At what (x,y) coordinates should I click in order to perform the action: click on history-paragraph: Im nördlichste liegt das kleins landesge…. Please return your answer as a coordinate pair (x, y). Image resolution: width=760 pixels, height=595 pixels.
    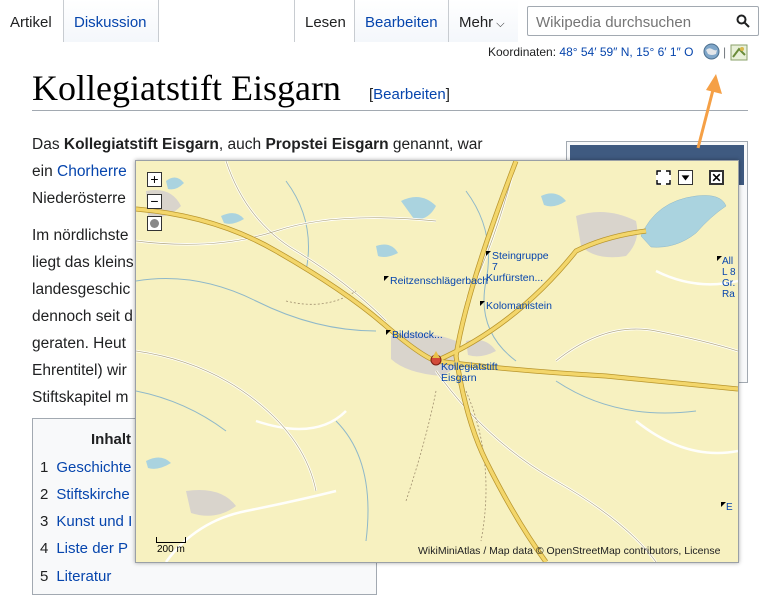
    Looking at the image, I should click on (83, 316).